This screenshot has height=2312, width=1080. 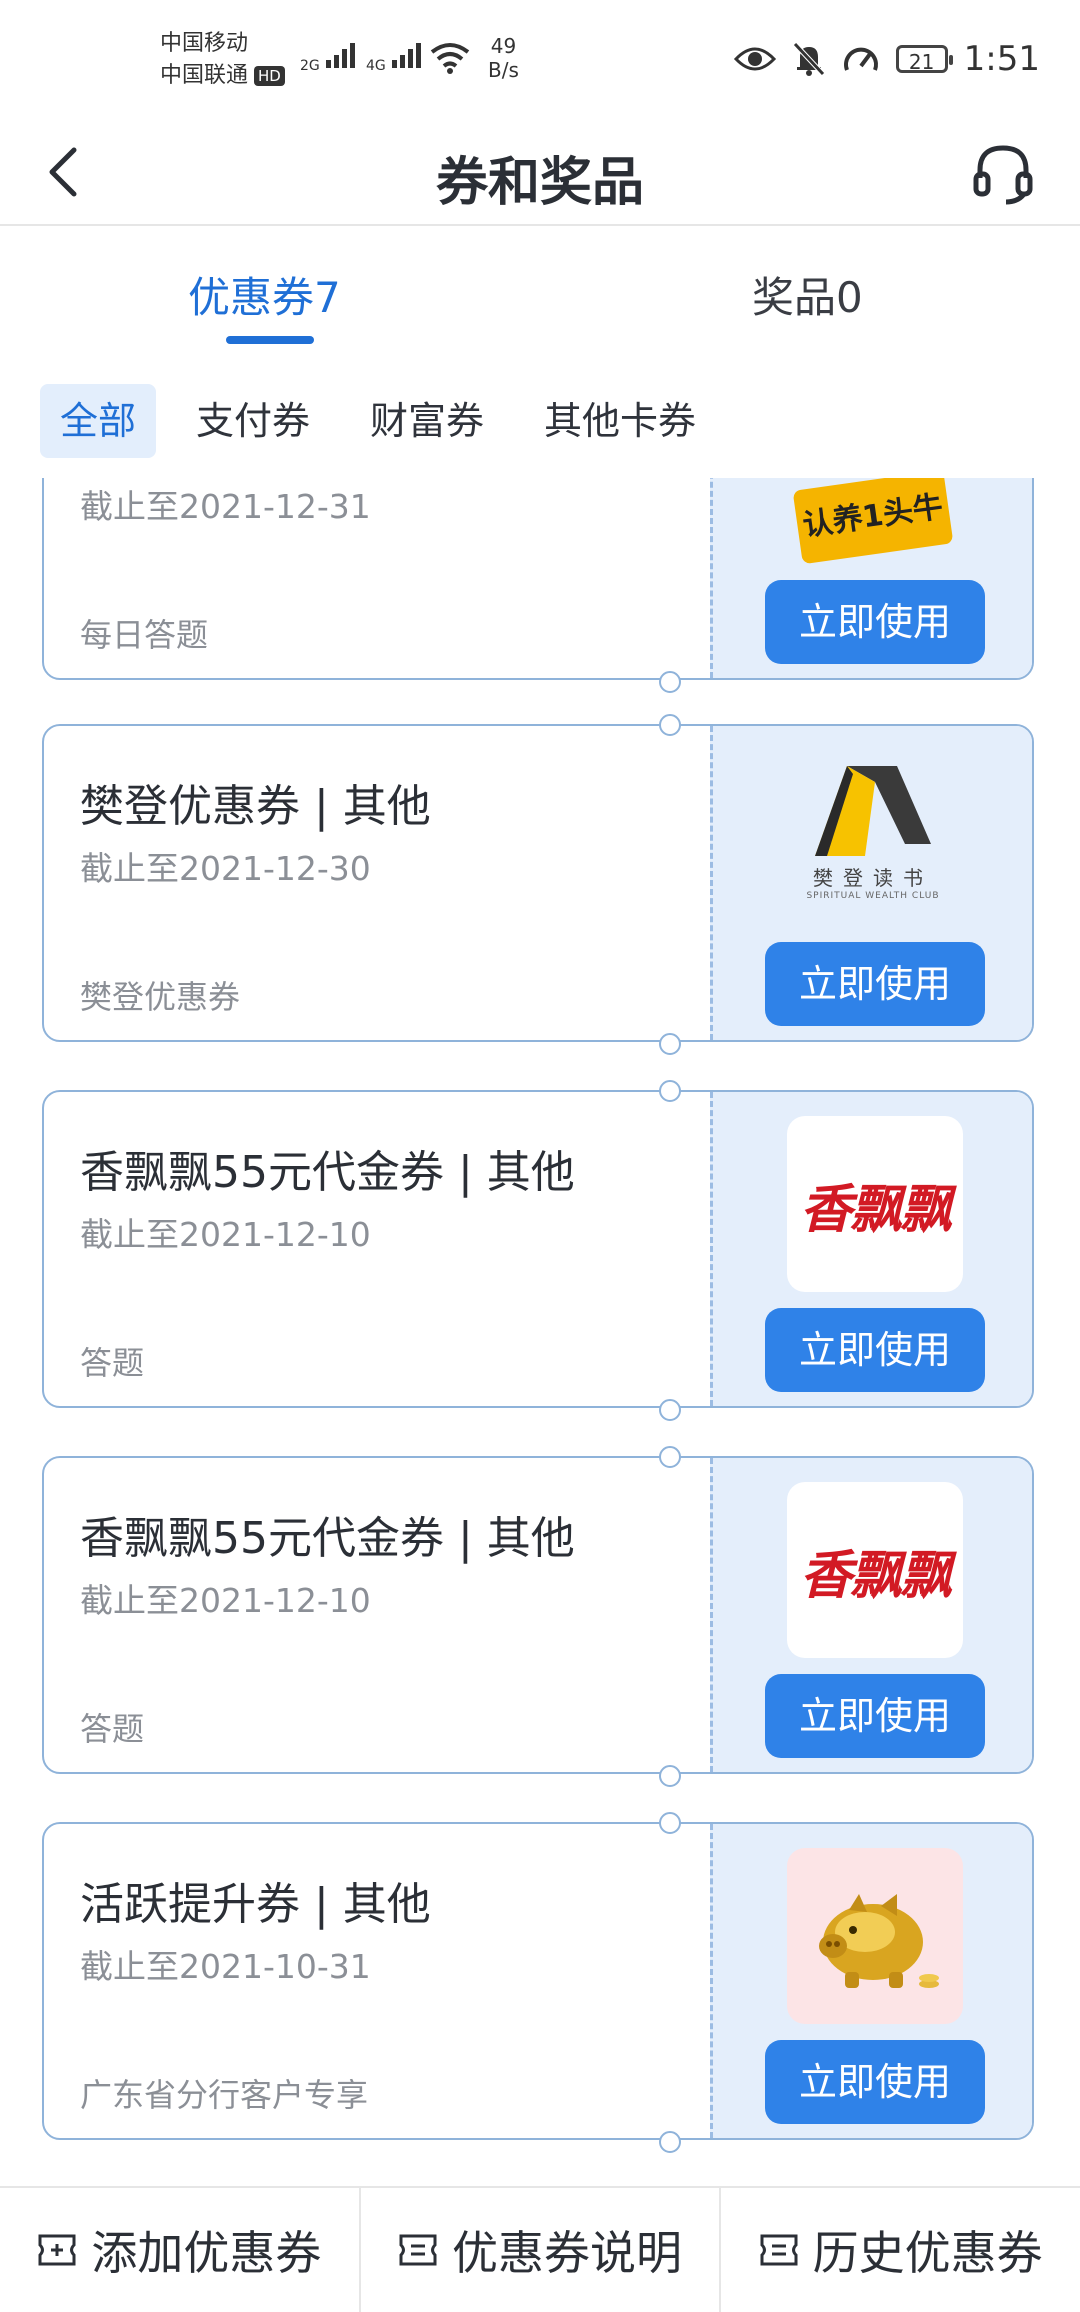 What do you see at coordinates (540, 60) in the screenshot?
I see `status-bar: 中国移动 中国联通 HD 2G 4G 49 B/s 21 1:51` at bounding box center [540, 60].